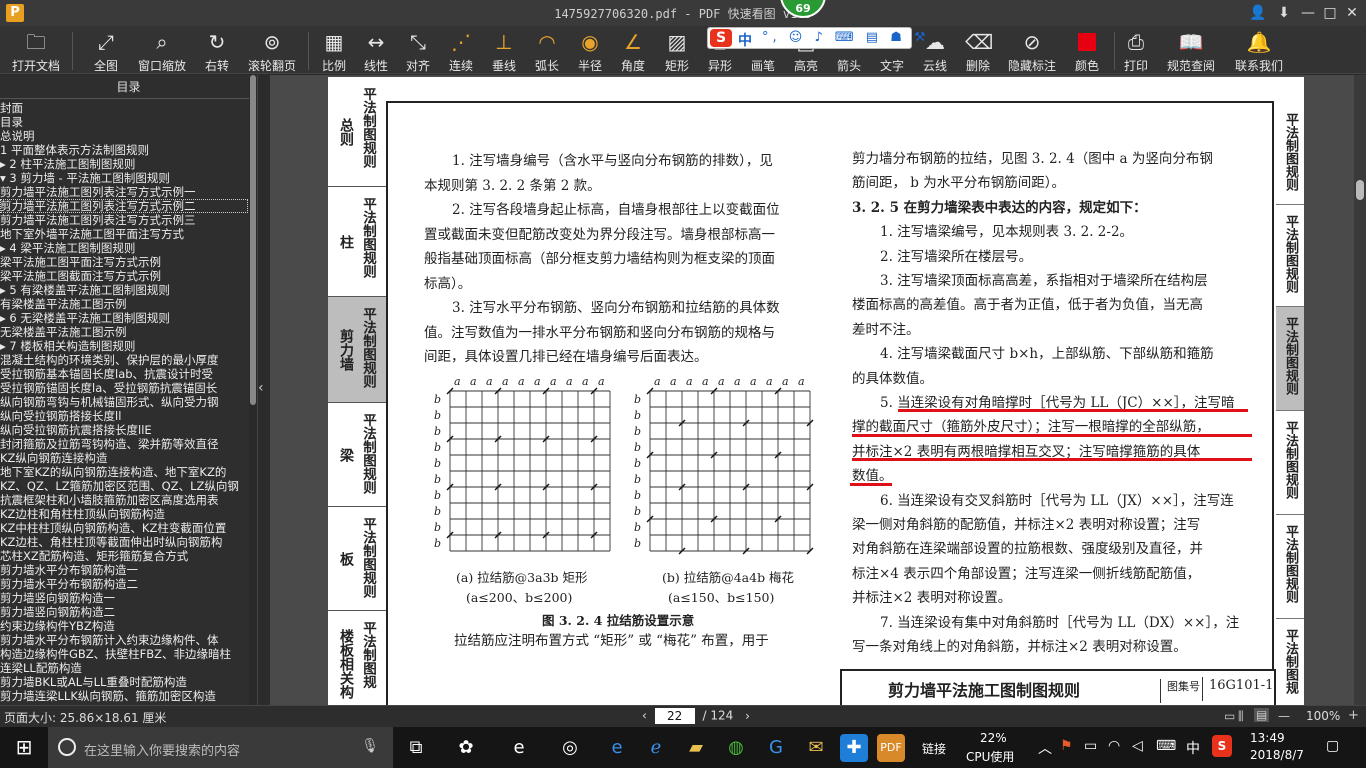  I want to click on toc-item: 剪力墙竖向钢筋构造二, so click(124, 612).